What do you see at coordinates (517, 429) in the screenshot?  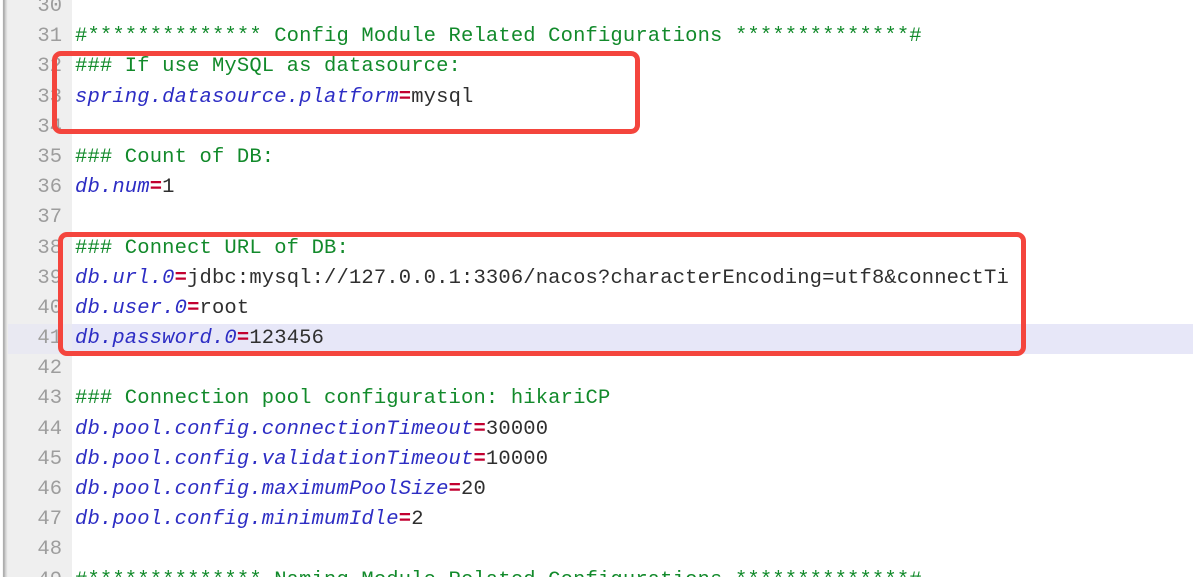 I see `property-value-token: 30000` at bounding box center [517, 429].